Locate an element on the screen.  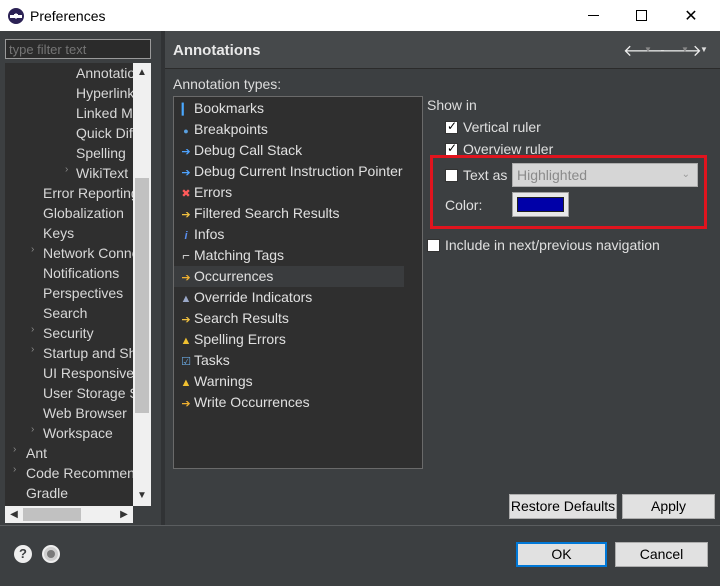
back-dropdown-icon: ▼ is located at coordinates (648, 49).